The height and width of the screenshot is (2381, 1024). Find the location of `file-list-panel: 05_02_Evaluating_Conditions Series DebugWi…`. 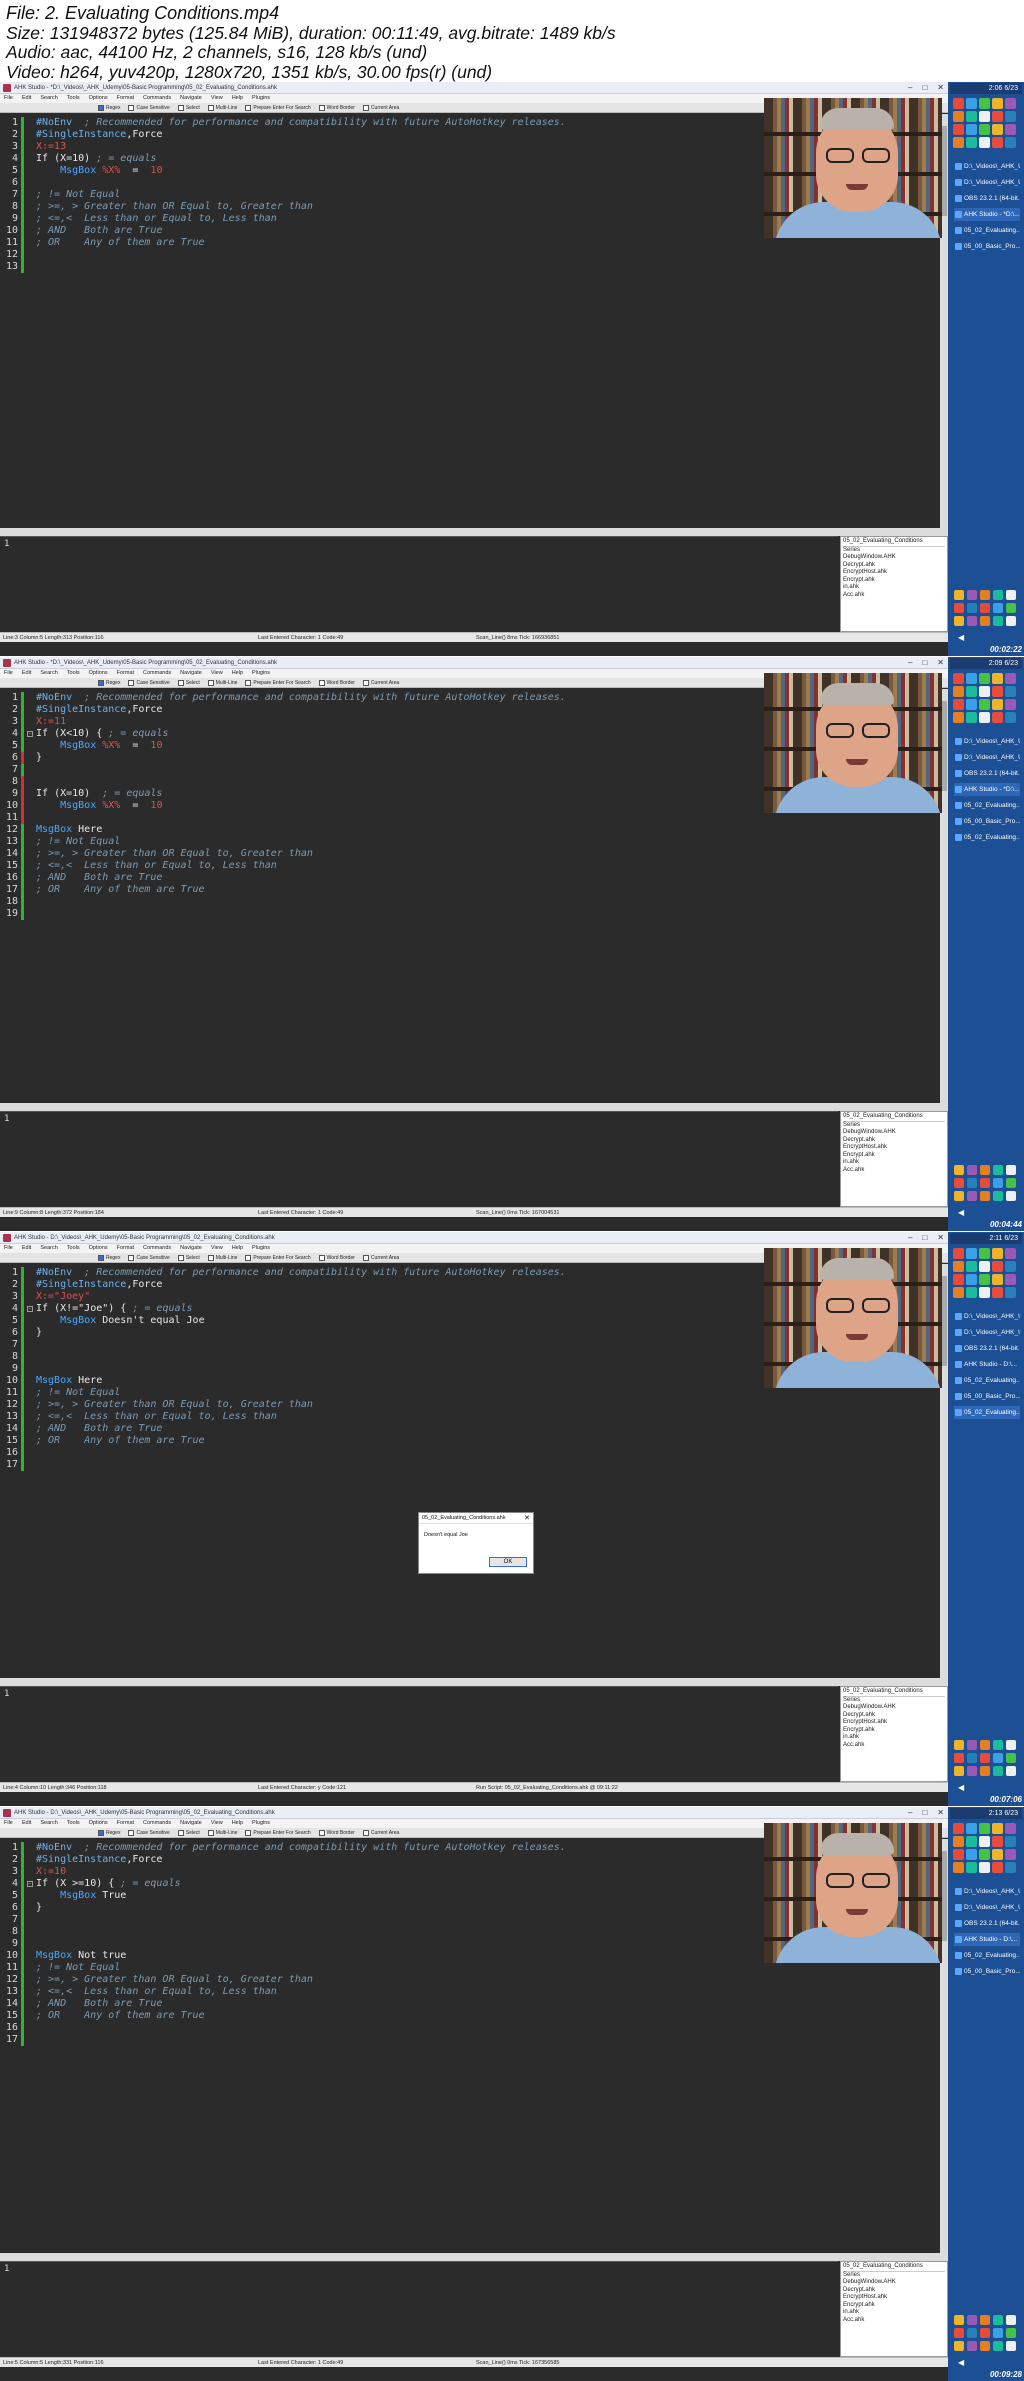

file-list-panel: 05_02_Evaluating_Conditions Series DebugWi… is located at coordinates (894, 1159).